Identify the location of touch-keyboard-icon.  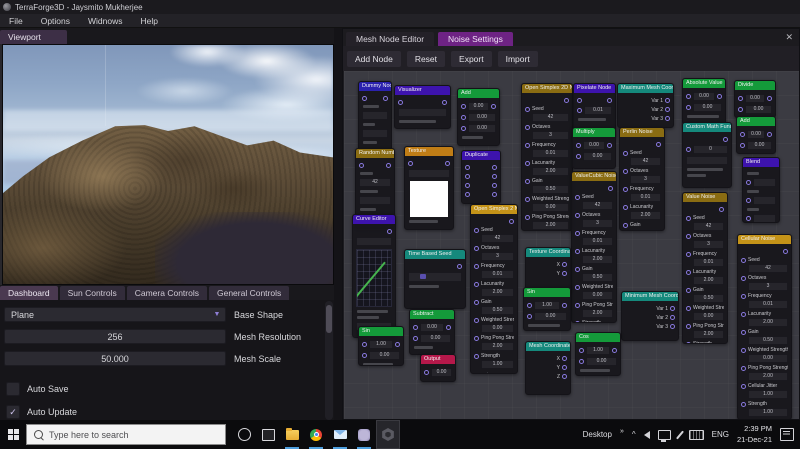
(696, 434).